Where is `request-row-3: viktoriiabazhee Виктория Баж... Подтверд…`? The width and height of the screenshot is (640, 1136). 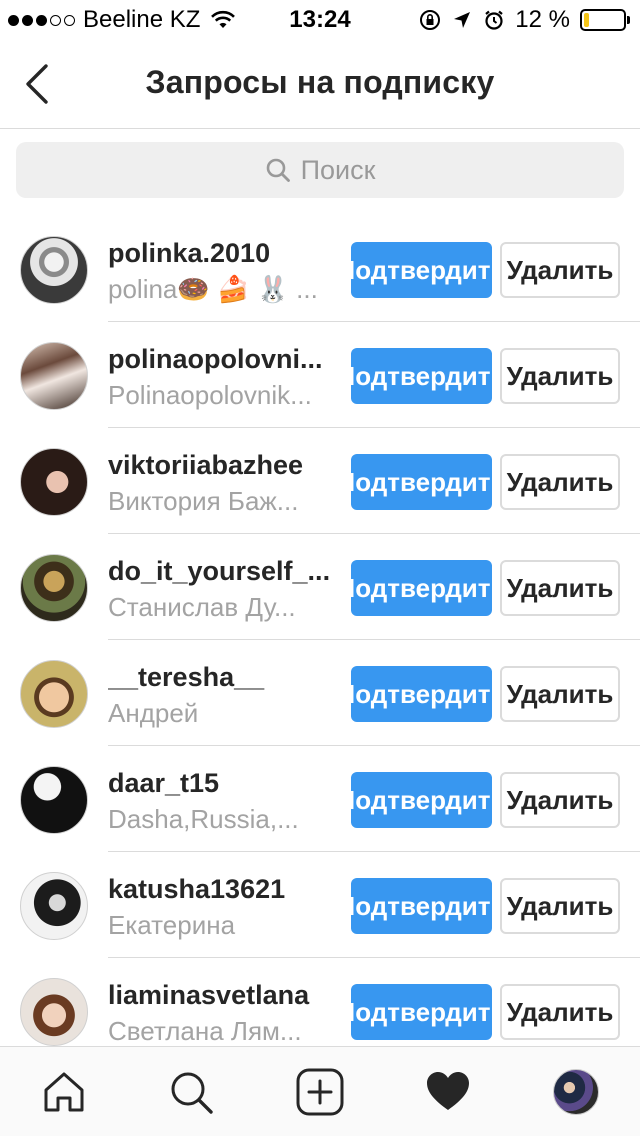 request-row-3: viktoriiabazhee Виктория Баж... Подтверд… is located at coordinates (320, 481).